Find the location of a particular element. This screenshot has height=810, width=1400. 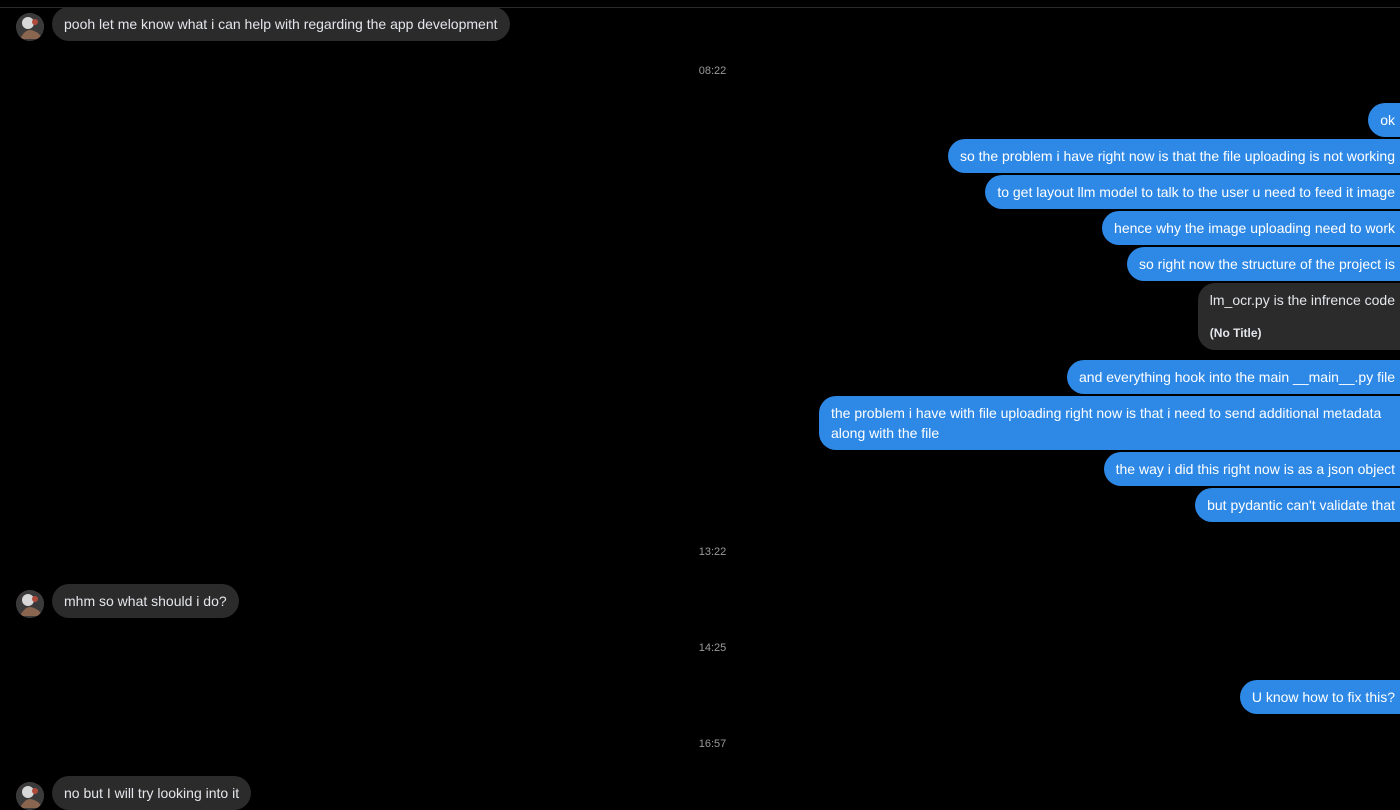

link-preview-title: (No Title) is located at coordinates (1235, 333).